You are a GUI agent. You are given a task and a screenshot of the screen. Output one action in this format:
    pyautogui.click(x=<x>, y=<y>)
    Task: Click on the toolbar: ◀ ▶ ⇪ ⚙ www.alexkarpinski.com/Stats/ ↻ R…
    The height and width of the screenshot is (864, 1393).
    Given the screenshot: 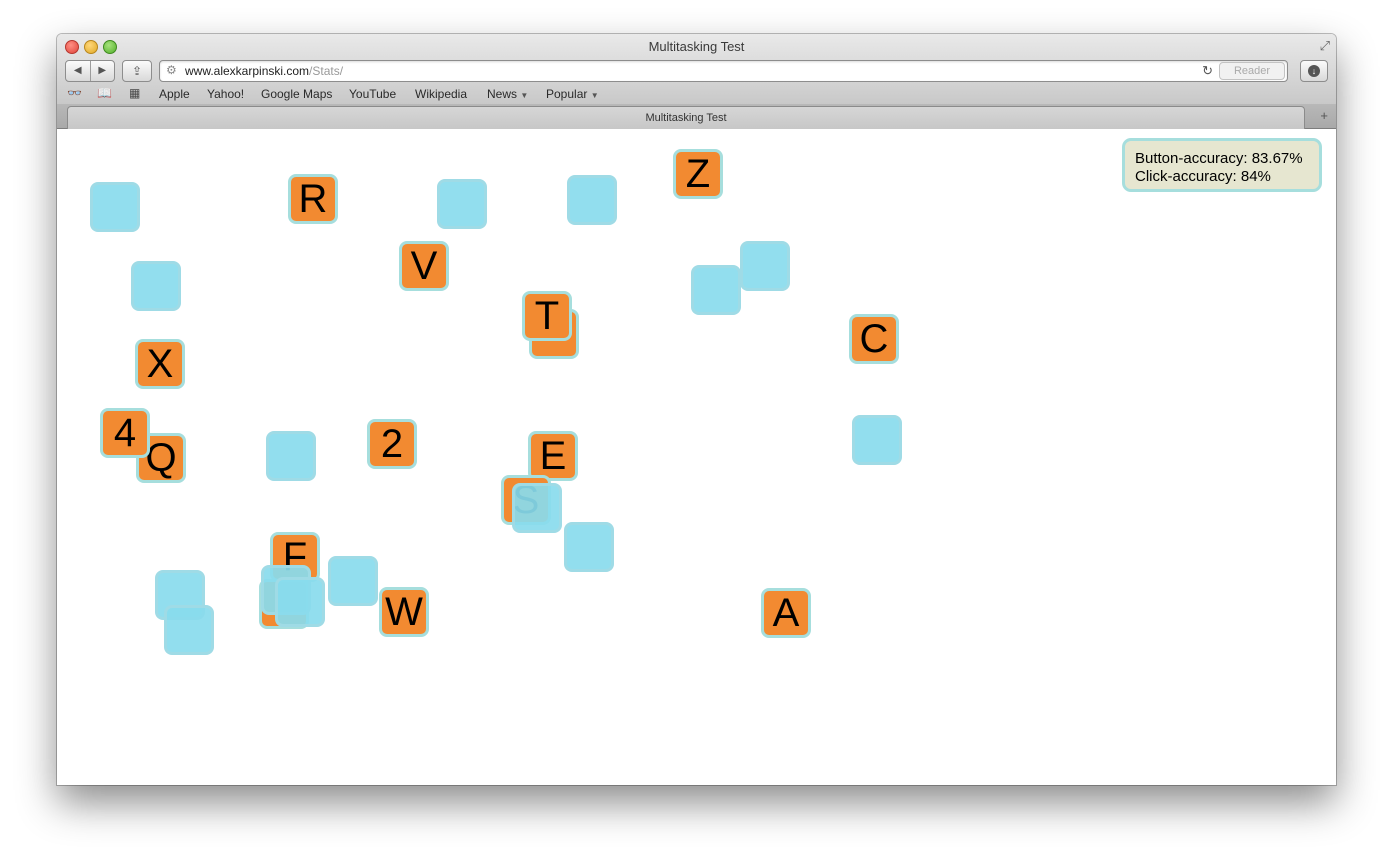 What is the action you would take?
    pyautogui.click(x=696, y=71)
    